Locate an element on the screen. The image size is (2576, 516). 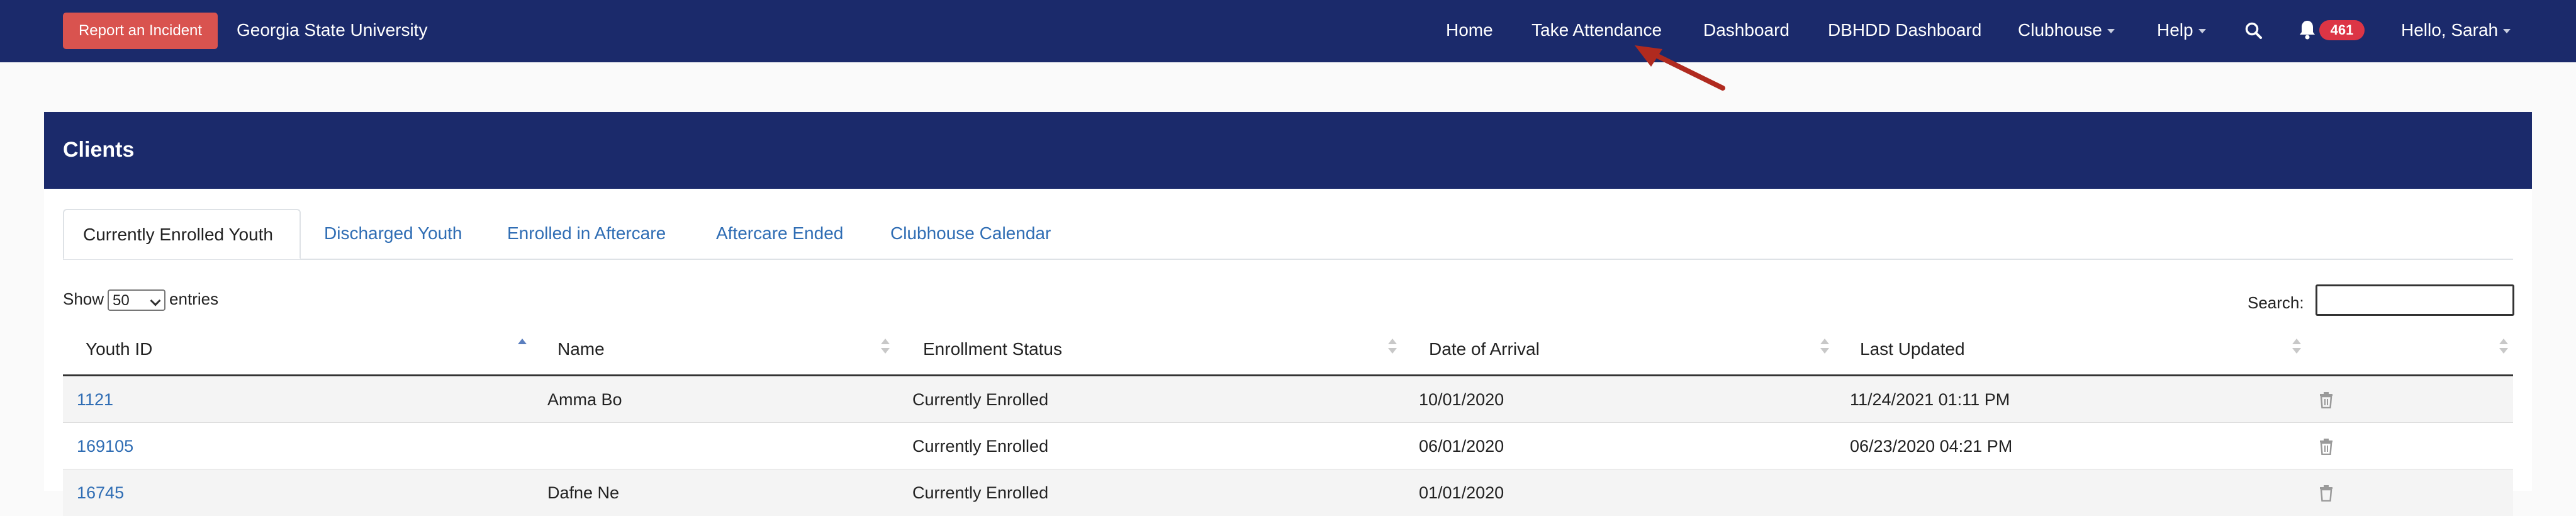
annotation-arrow is located at coordinates (1680, 68).